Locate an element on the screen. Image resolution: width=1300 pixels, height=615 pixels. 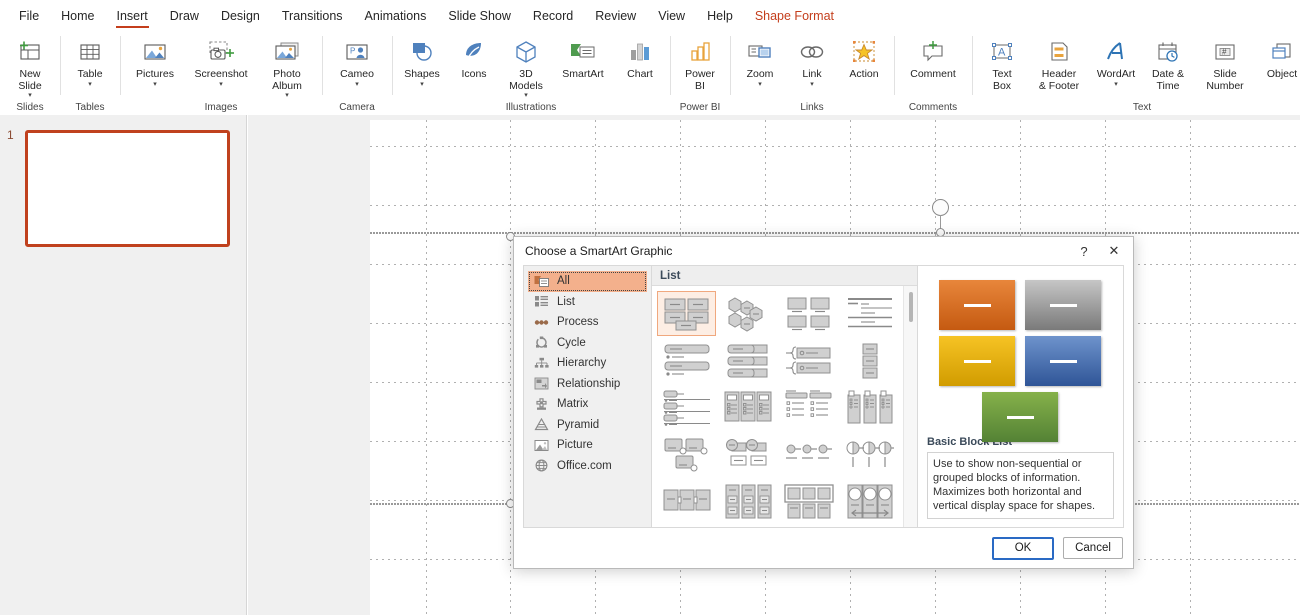
category-item-office-com: Office.com is located at coordinates (587, 466).